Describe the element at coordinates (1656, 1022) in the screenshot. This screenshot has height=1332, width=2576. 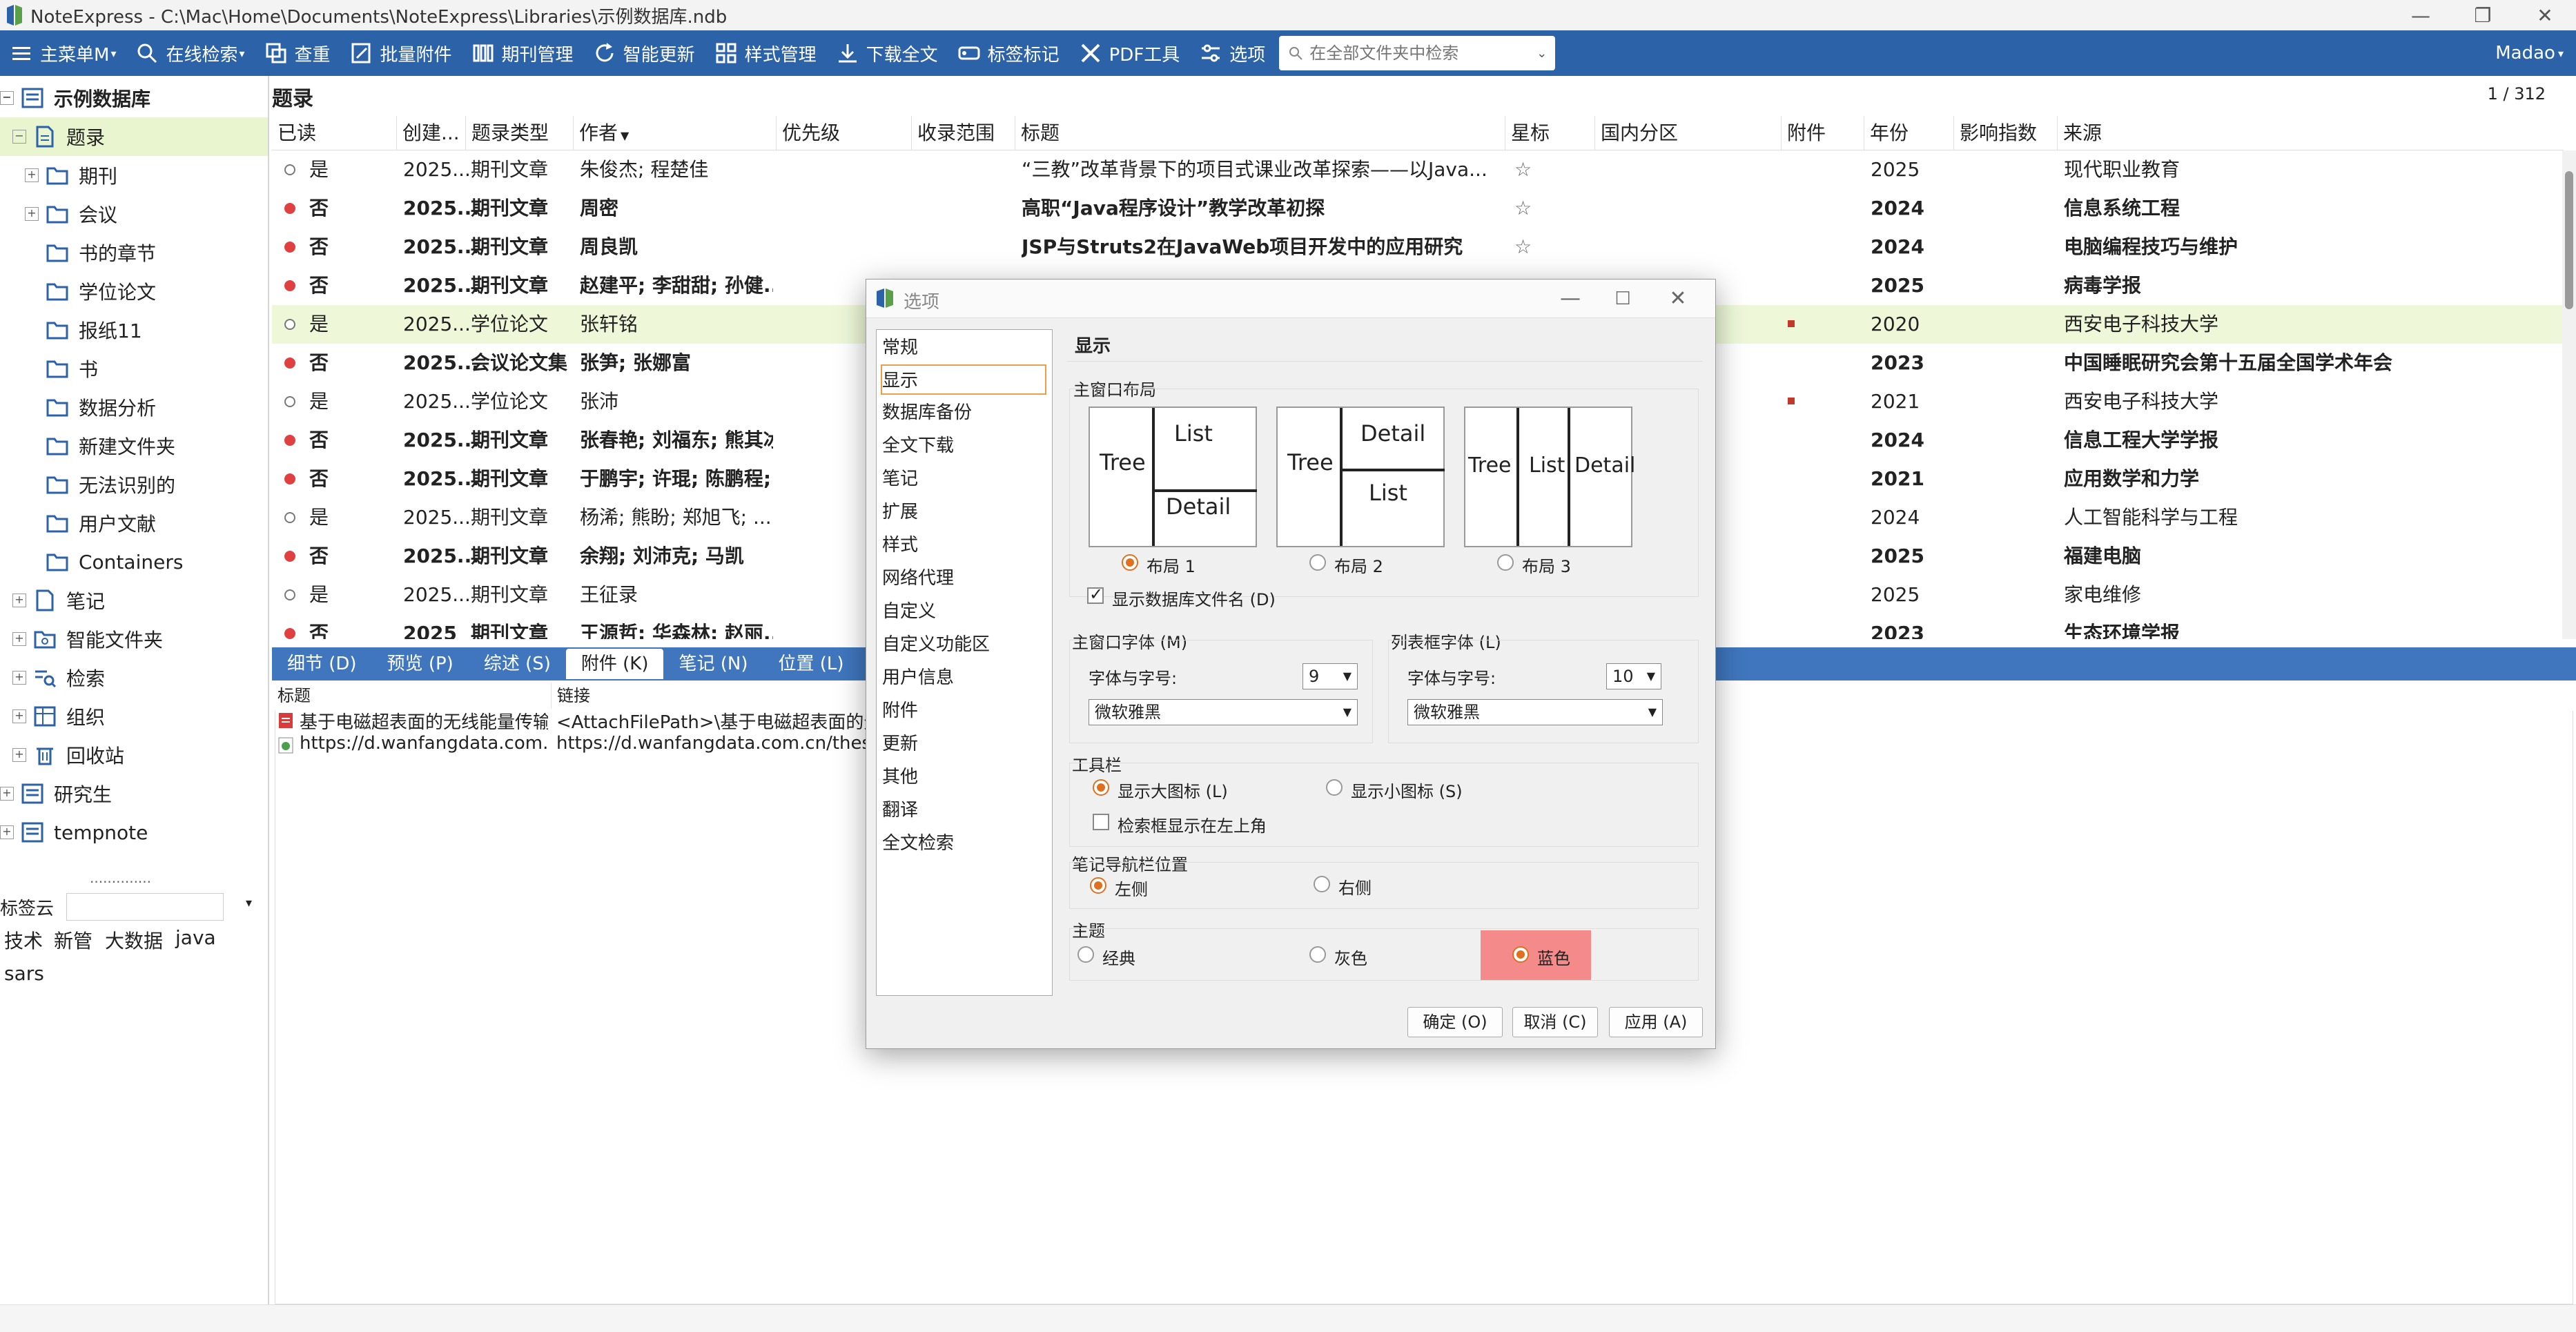
I see `apply-button: 应用 (A)` at that location.